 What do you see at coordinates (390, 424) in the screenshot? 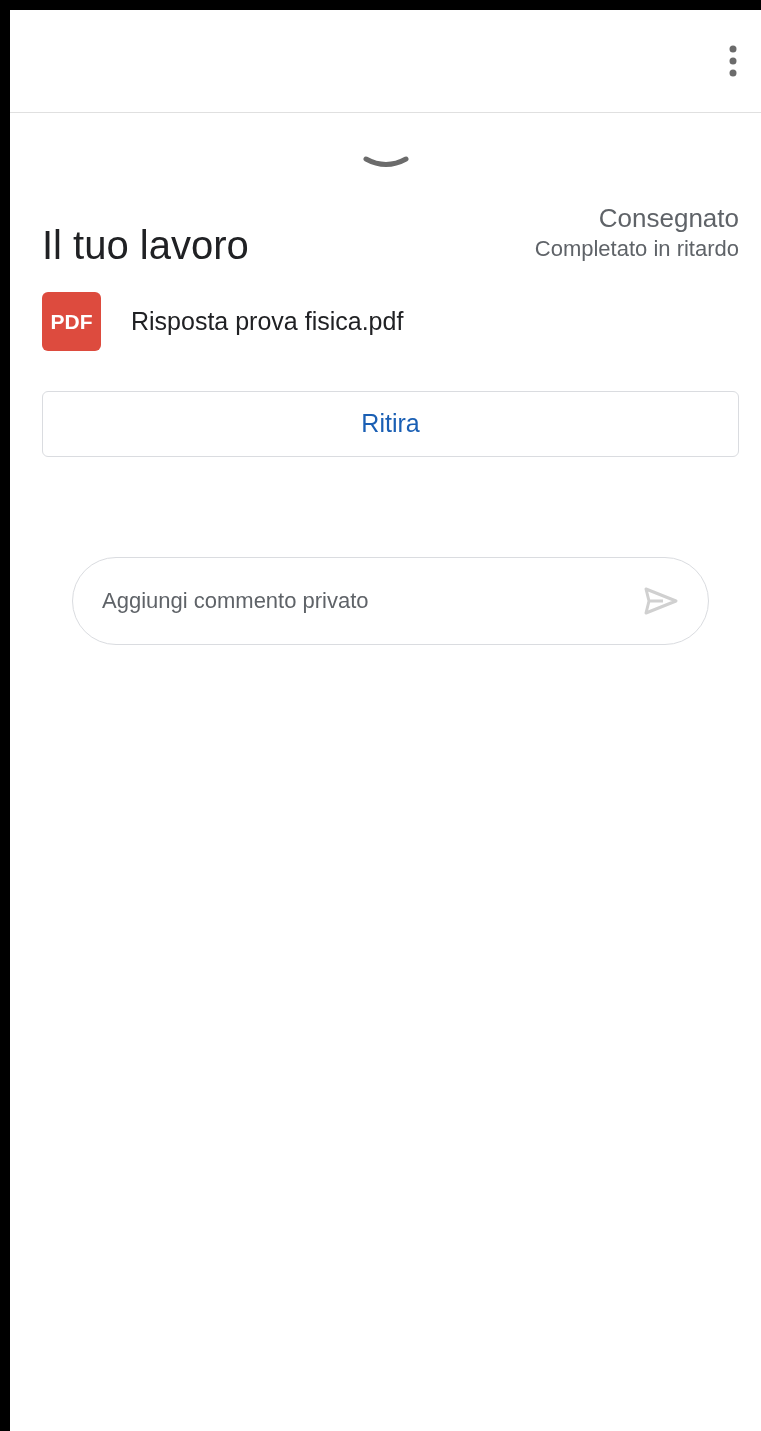
I see `unsubmit-button: Ritira` at bounding box center [390, 424].